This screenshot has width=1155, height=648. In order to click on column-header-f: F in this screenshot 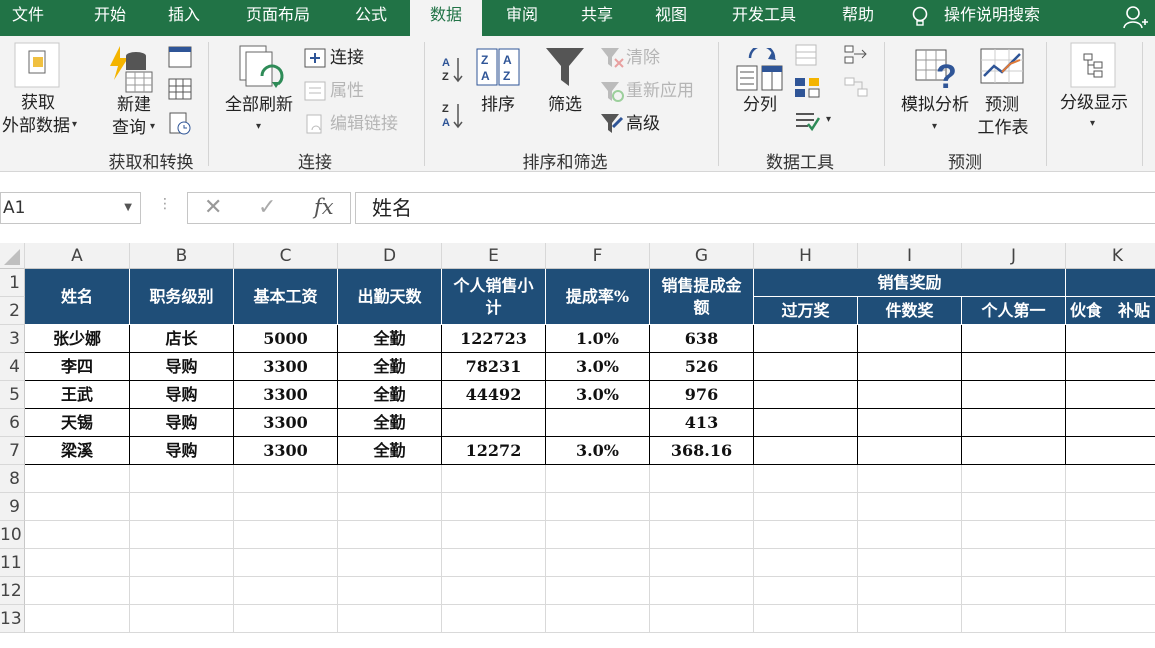, I will do `click(598, 256)`.